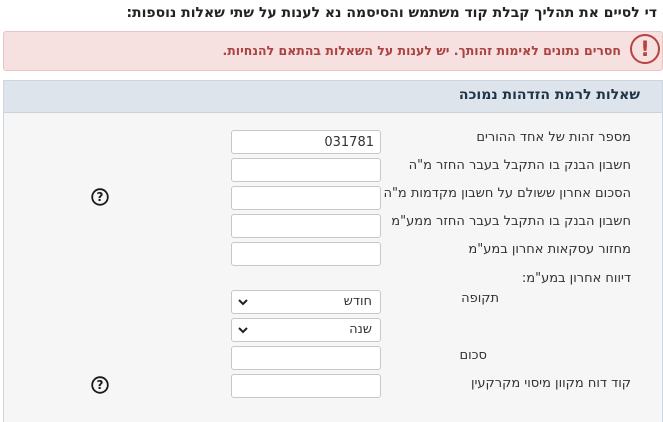  Describe the element at coordinates (306, 198) in the screenshot. I see `last-advance-payment-input` at that location.